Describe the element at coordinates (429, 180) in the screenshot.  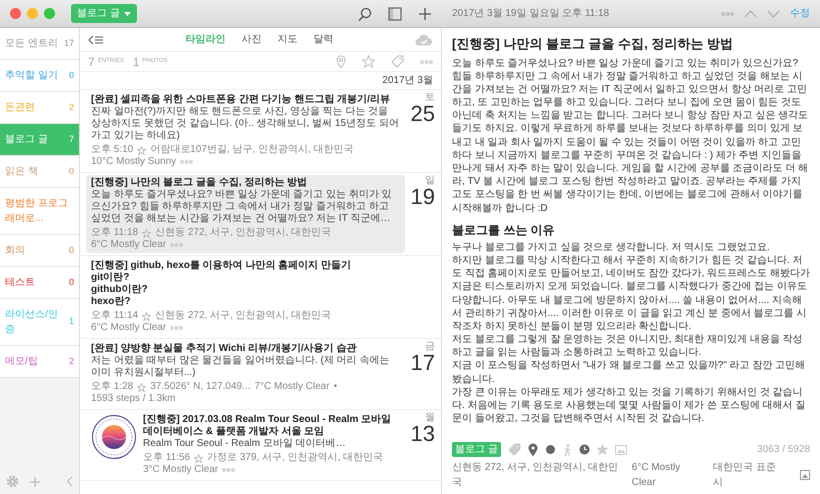
I see `weekday-label: 일` at that location.